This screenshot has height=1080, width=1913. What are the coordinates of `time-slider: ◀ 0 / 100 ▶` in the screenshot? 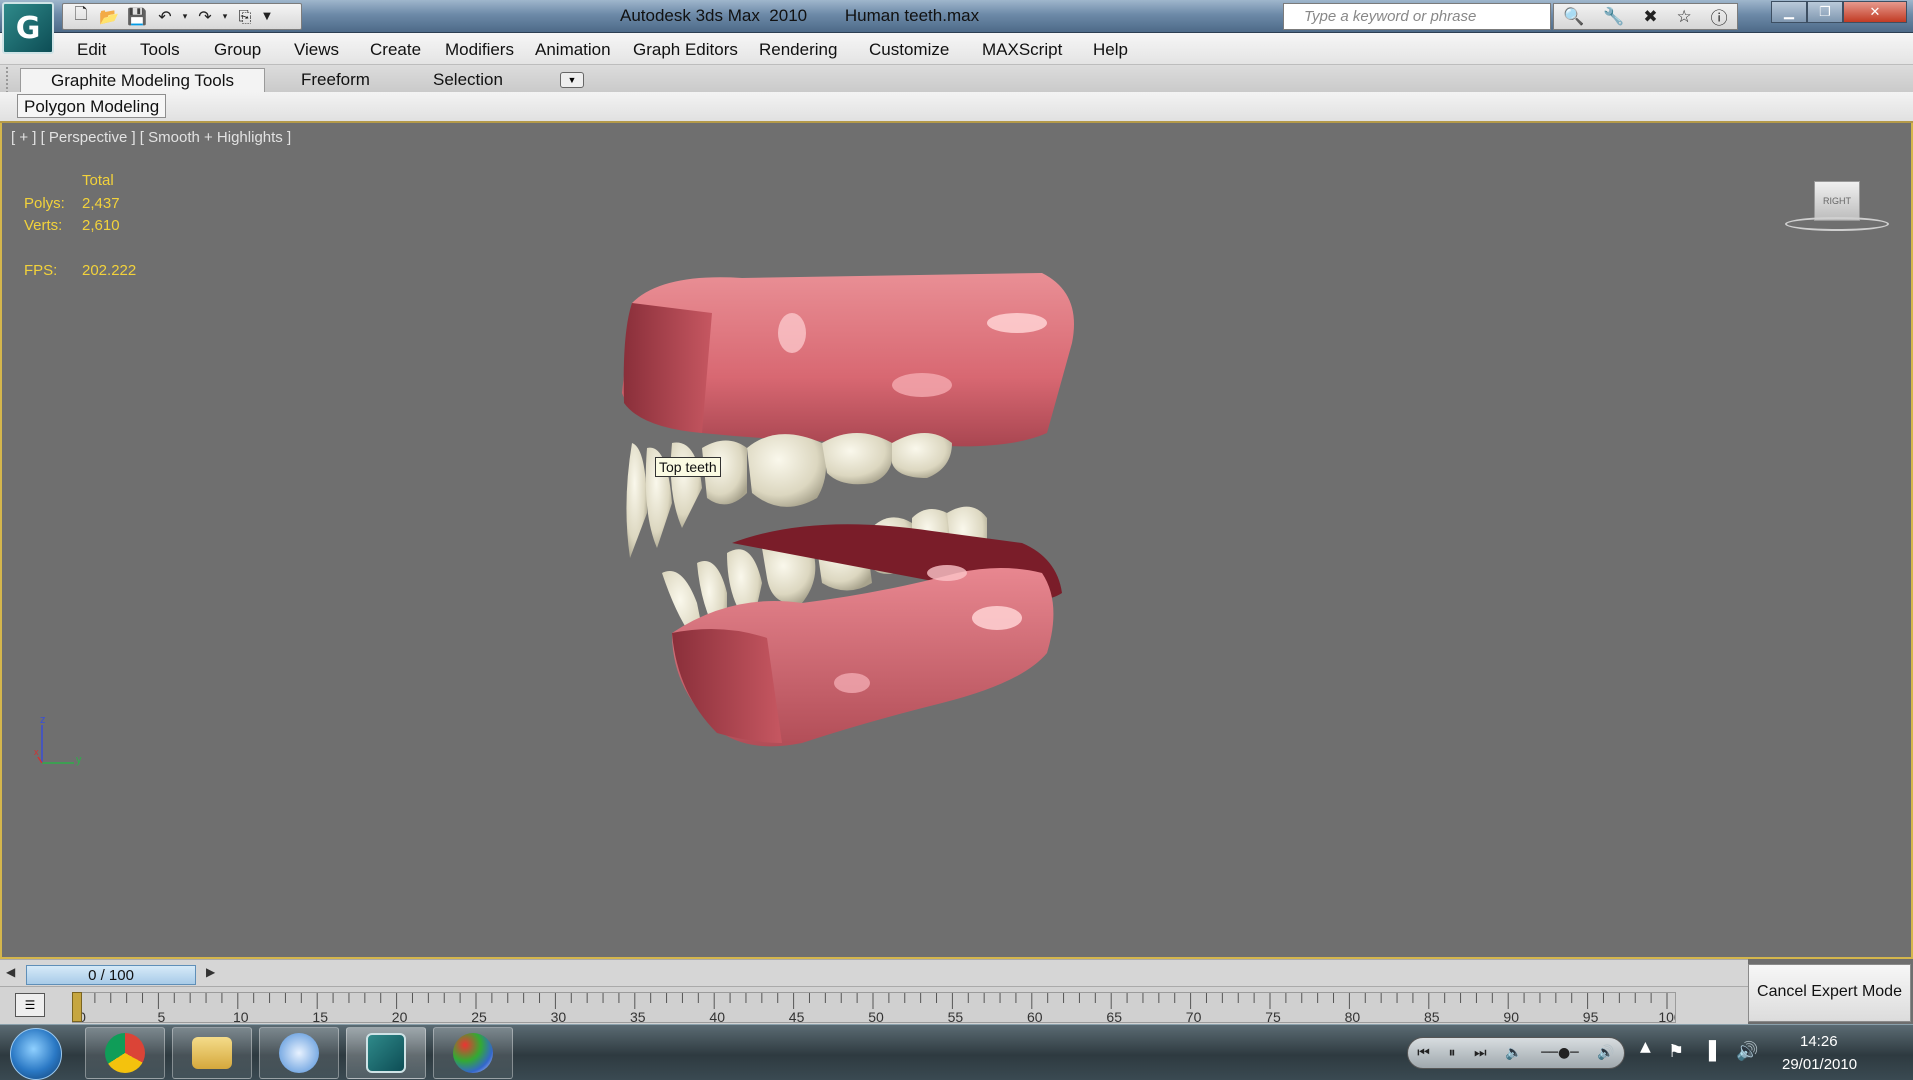 It's located at (874, 972).